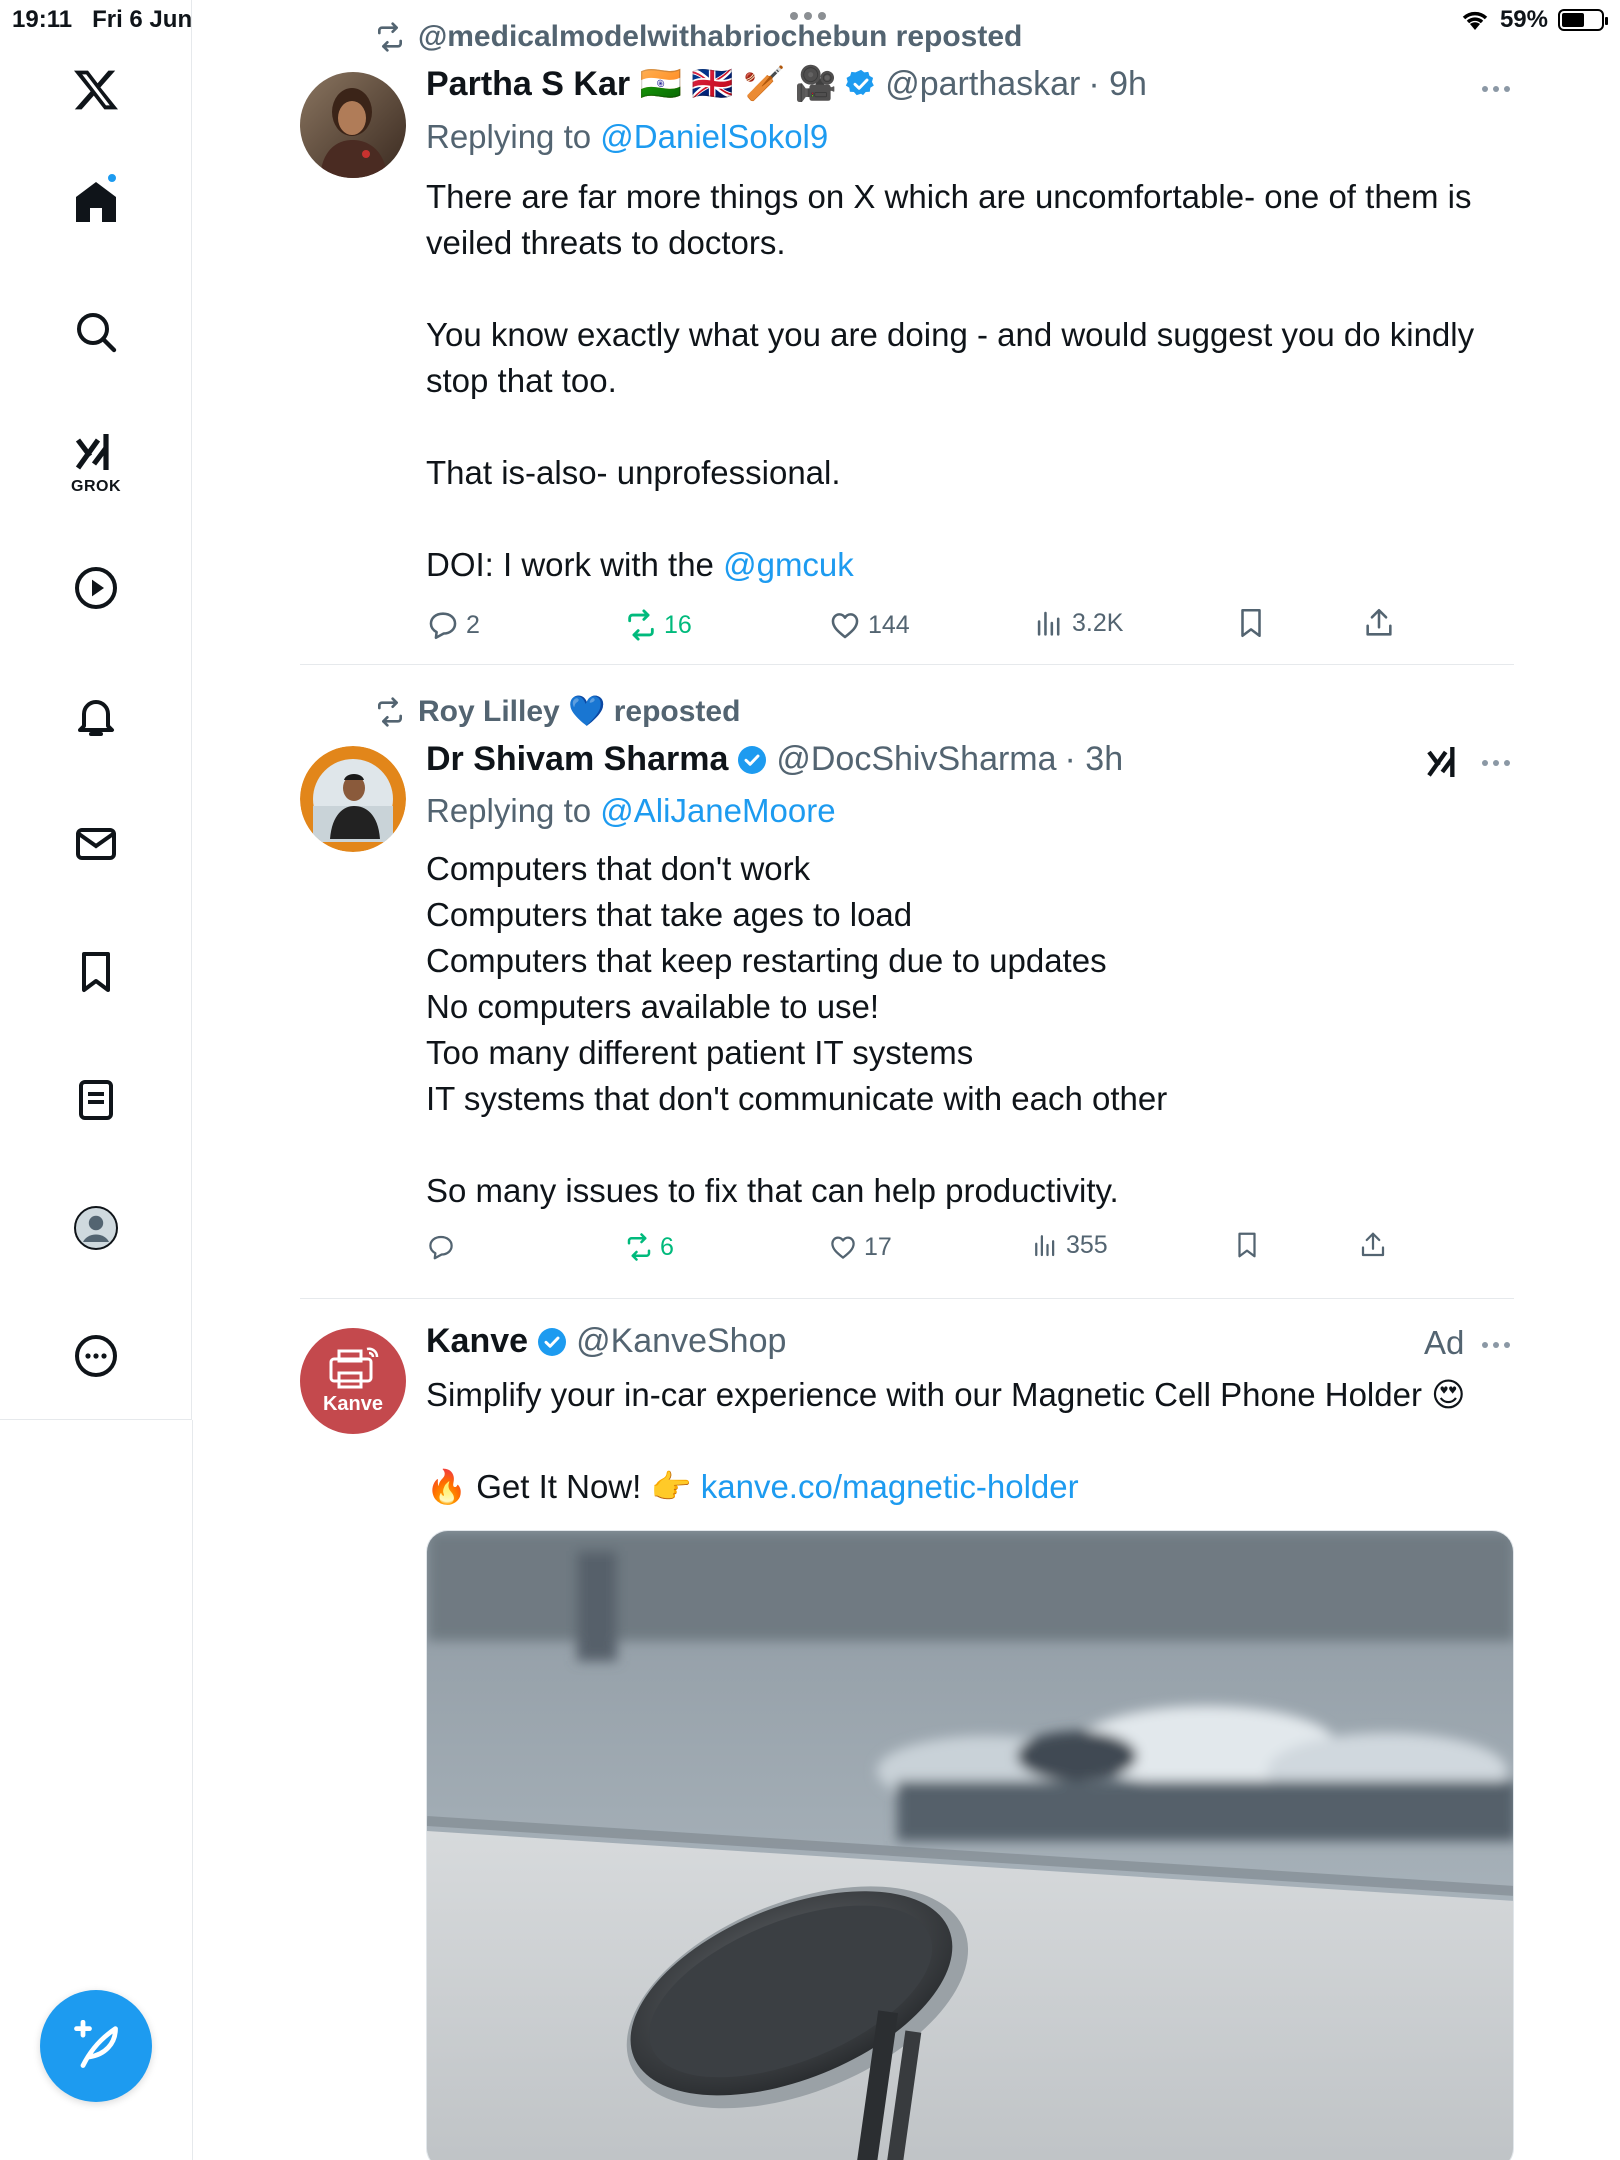 The height and width of the screenshot is (2160, 1620). Describe the element at coordinates (1098, 622) in the screenshot. I see `view-count: 3.2K` at that location.